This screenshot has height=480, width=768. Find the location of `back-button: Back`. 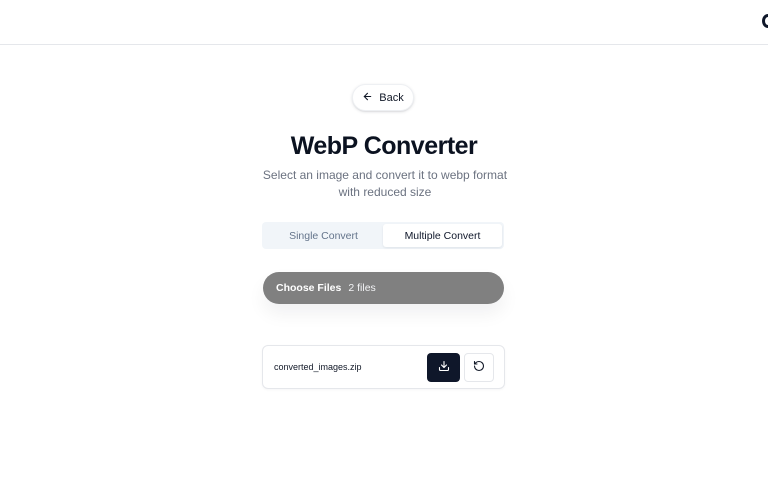

back-button: Back is located at coordinates (383, 97).